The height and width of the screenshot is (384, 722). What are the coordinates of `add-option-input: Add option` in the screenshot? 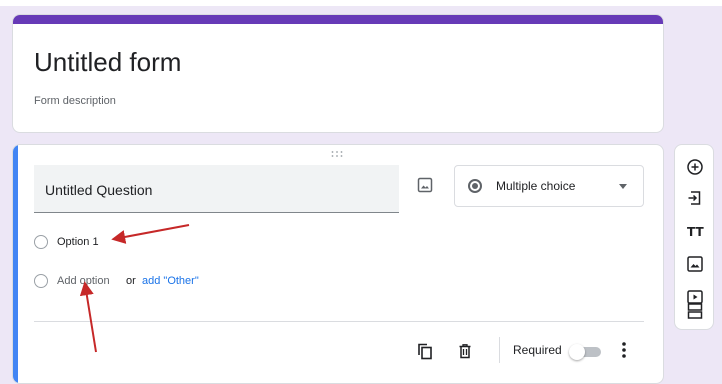 It's located at (83, 281).